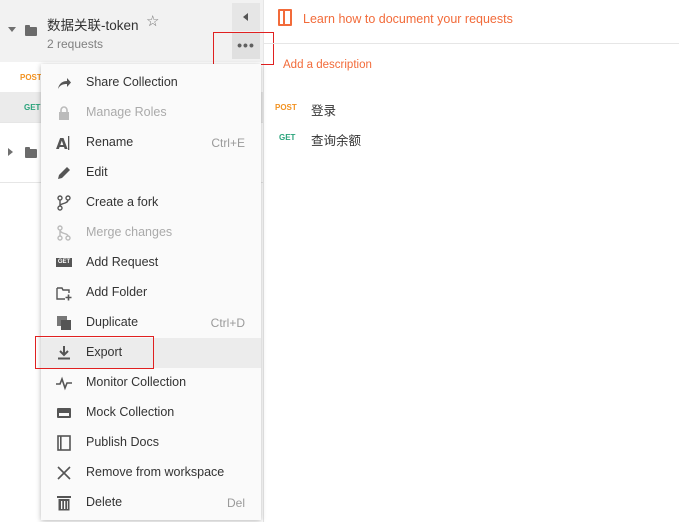  Describe the element at coordinates (64, 233) in the screenshot. I see `merge-icon` at that location.